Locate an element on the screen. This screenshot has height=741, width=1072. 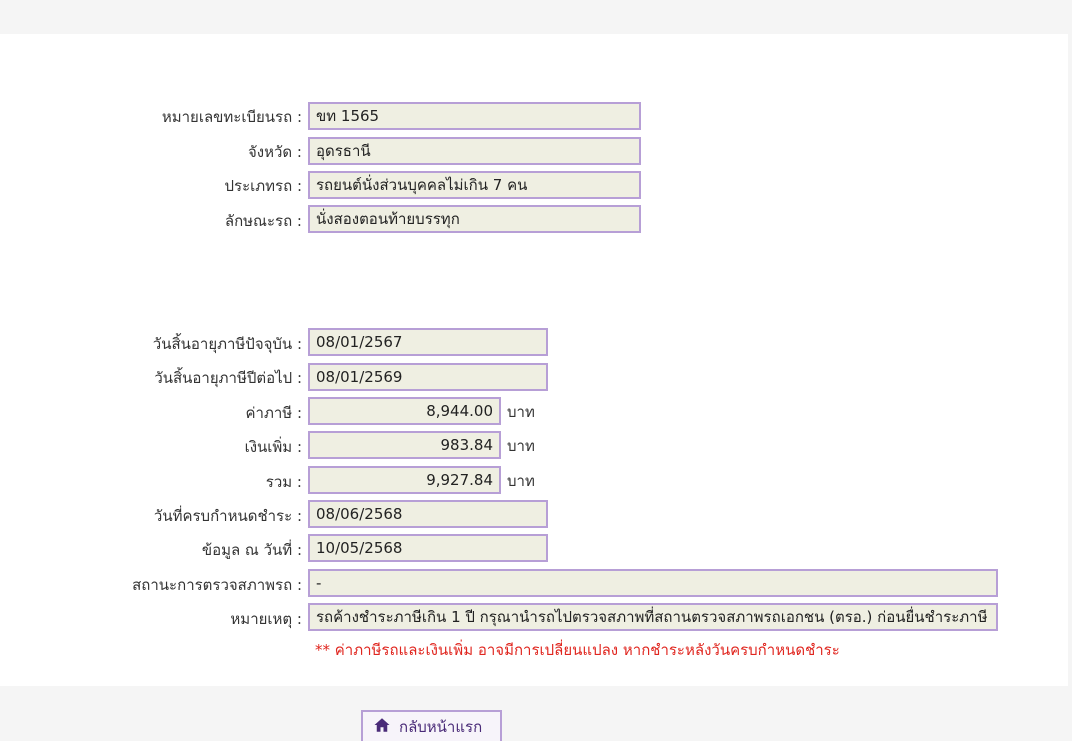
total-unit: บาท is located at coordinates (521, 481).